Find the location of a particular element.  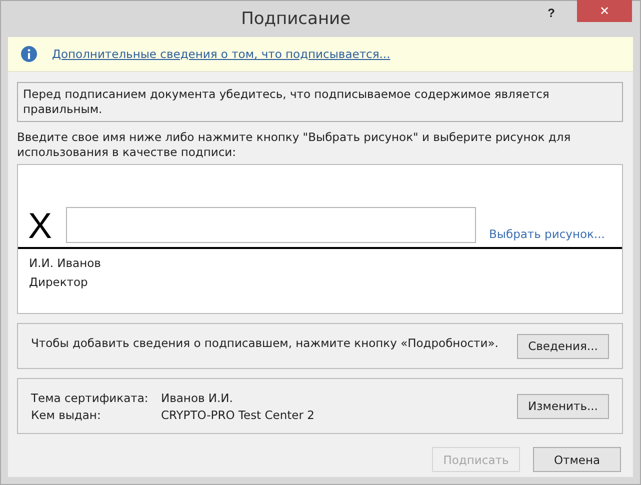

notice-text: Перед подписанием документа убедитесь, что подписываемое содержимое является правильным. is located at coordinates (320, 102).